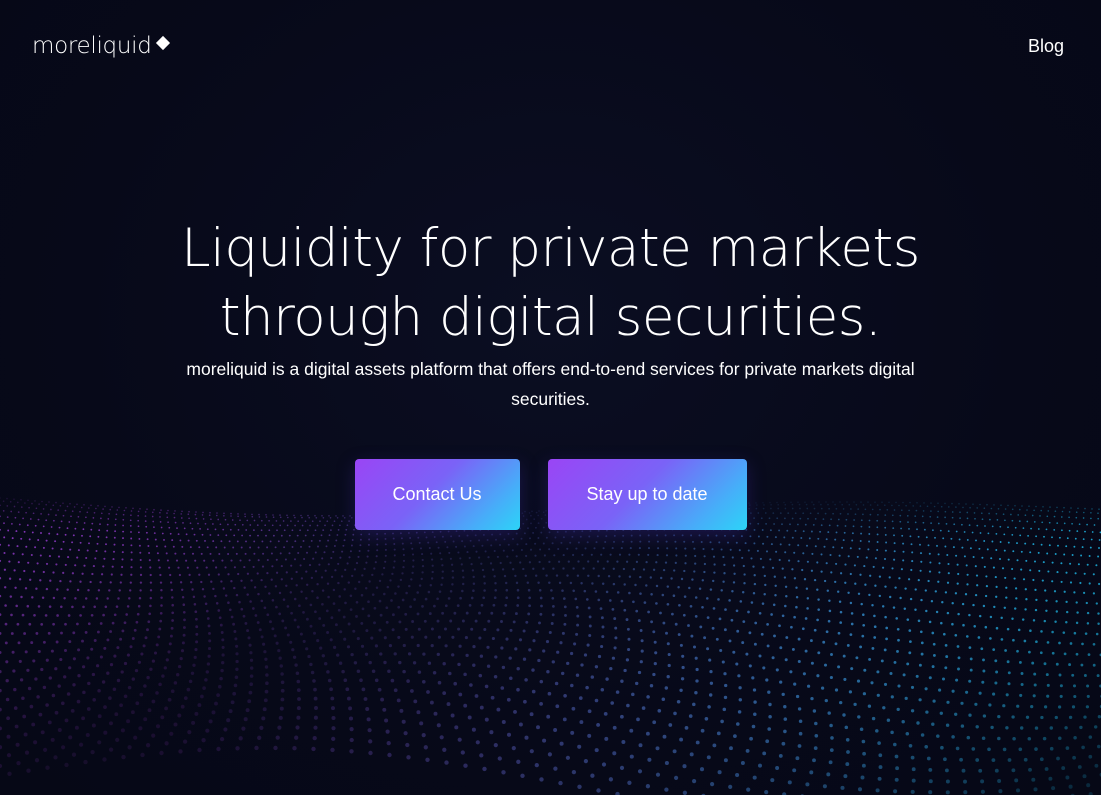 The height and width of the screenshot is (795, 1101). I want to click on logo-link: moreliquid, so click(101, 46).